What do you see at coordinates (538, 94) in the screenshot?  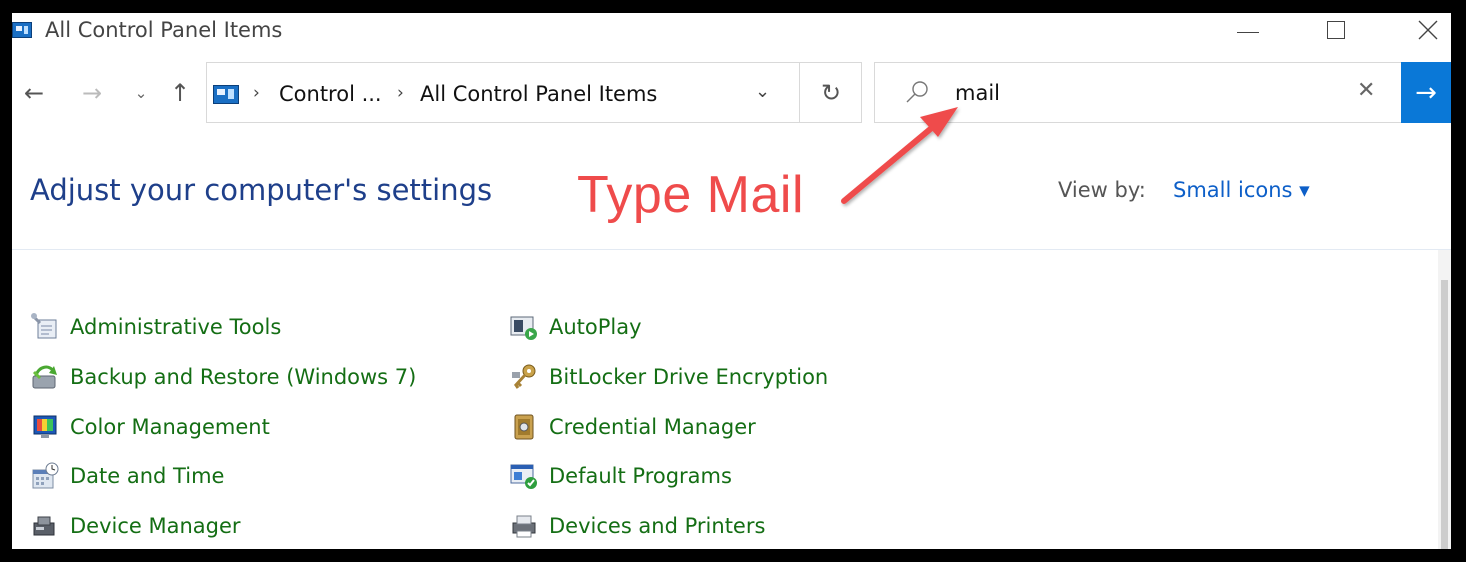 I see `breadcrumb-all-items: All Control Panel Items` at bounding box center [538, 94].